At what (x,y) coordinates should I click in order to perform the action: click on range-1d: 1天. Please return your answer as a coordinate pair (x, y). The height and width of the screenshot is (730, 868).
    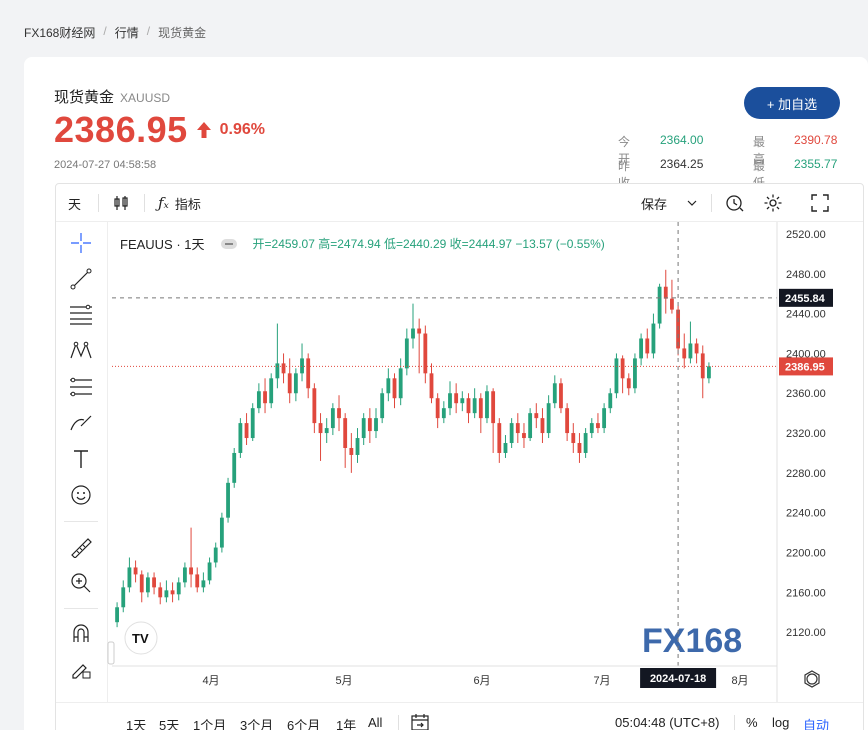
    Looking at the image, I should click on (136, 722).